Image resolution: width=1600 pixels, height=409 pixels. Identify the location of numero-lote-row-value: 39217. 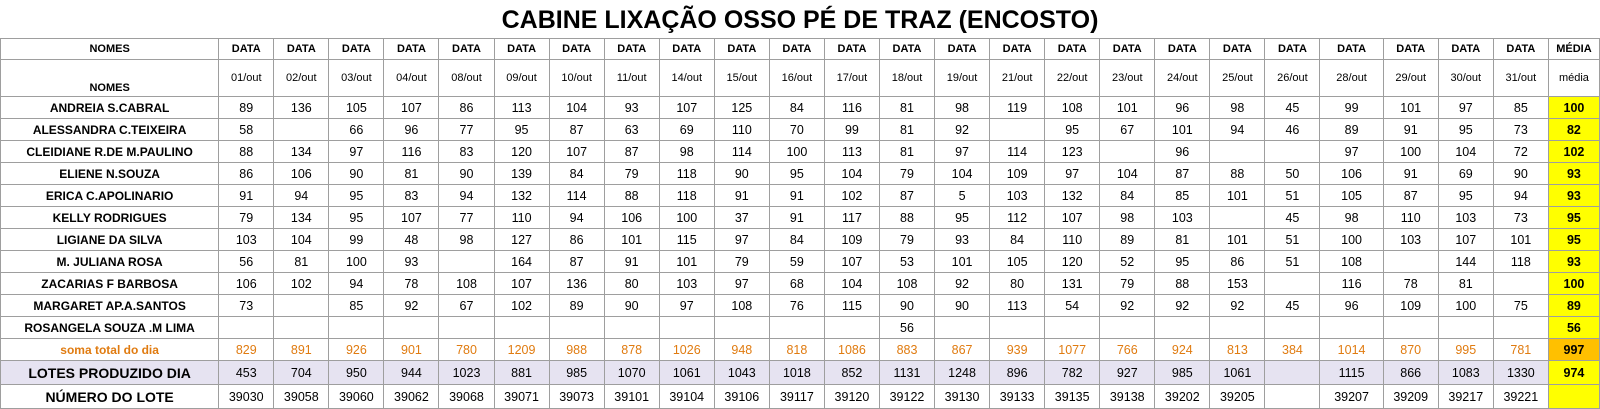
(1465, 396).